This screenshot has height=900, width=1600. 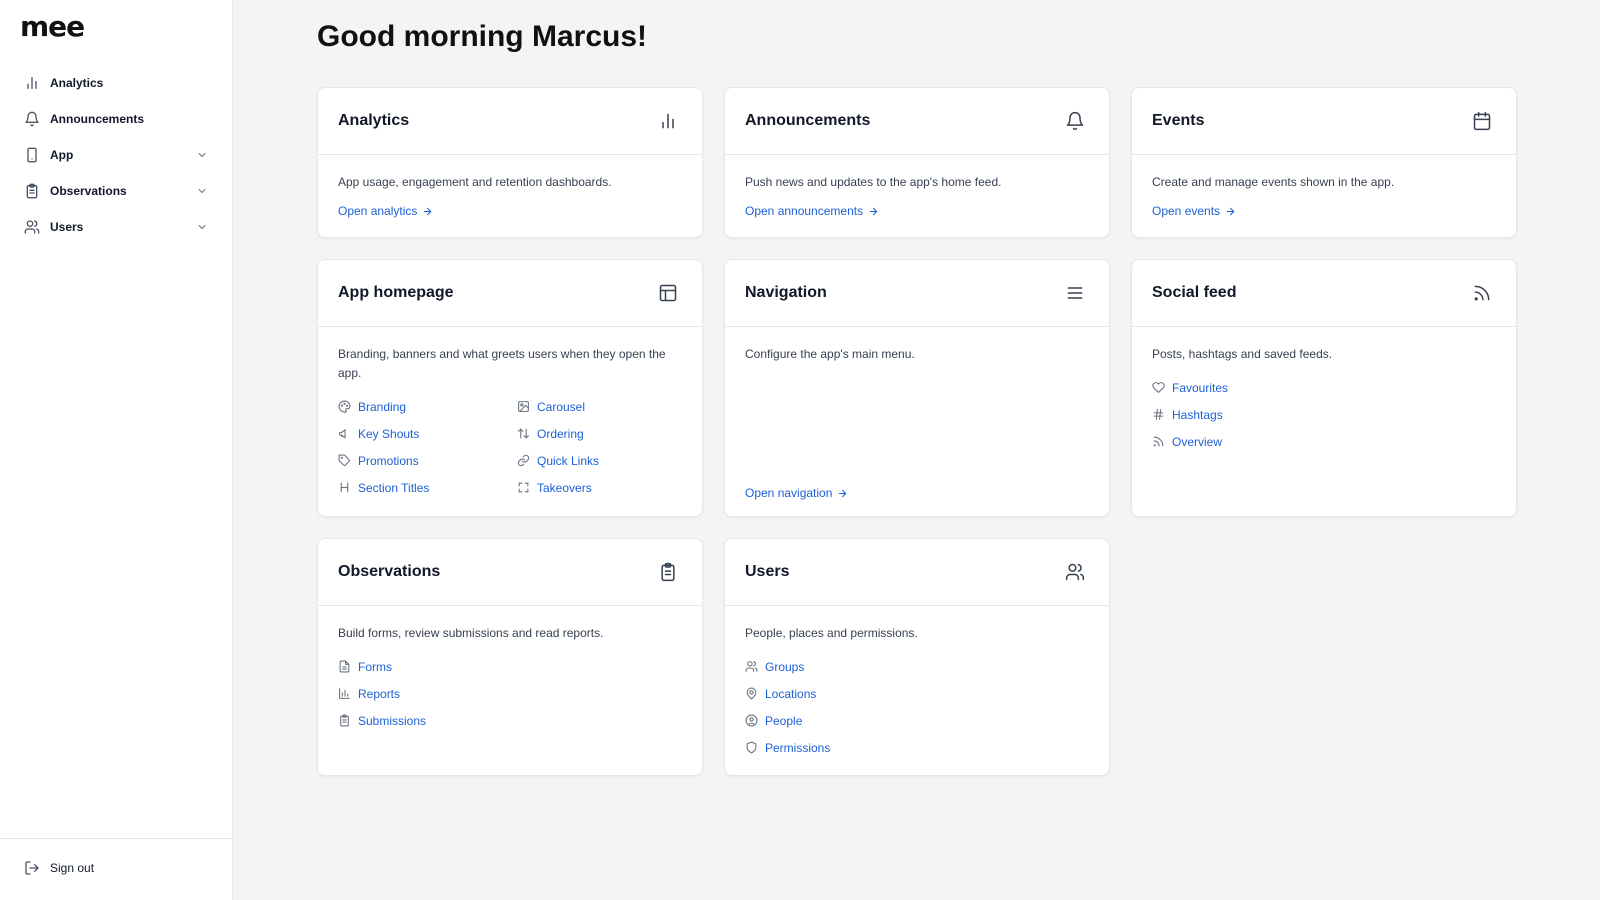 I want to click on sidebar-item-app: App, so click(x=116, y=155).